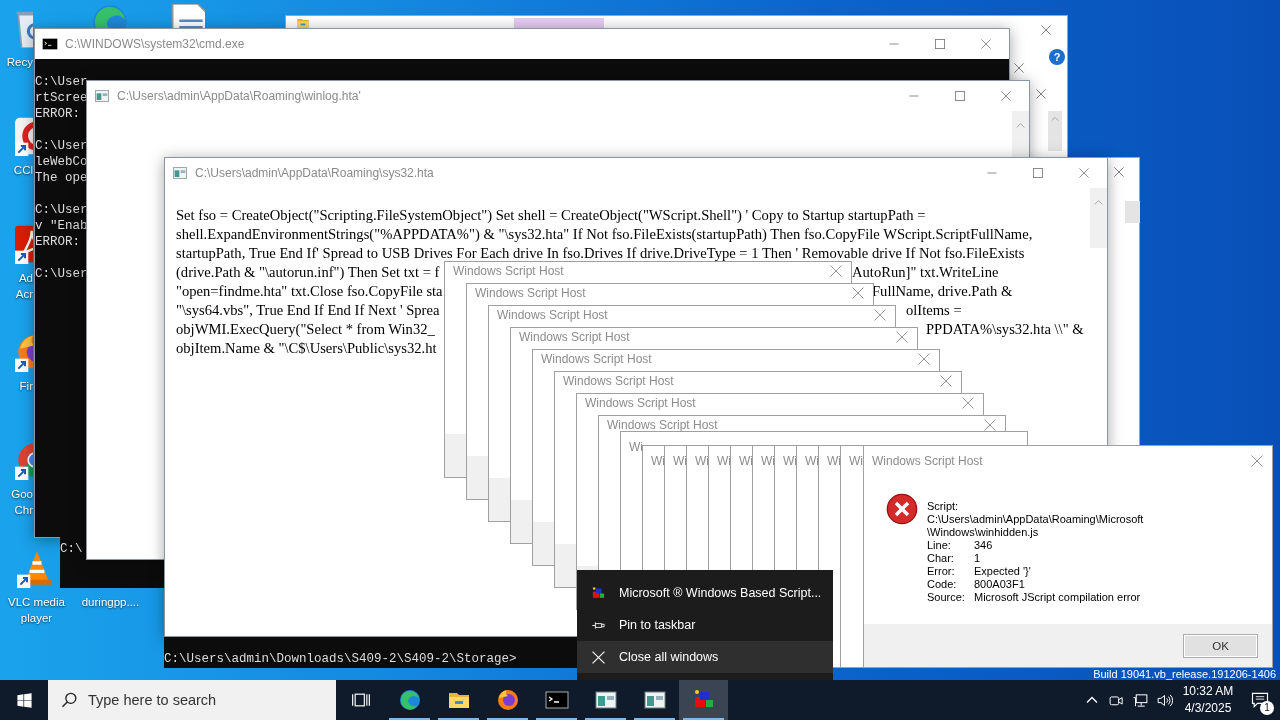 Image resolution: width=1280 pixels, height=720 pixels. I want to click on field-label: Source:, so click(946, 597).